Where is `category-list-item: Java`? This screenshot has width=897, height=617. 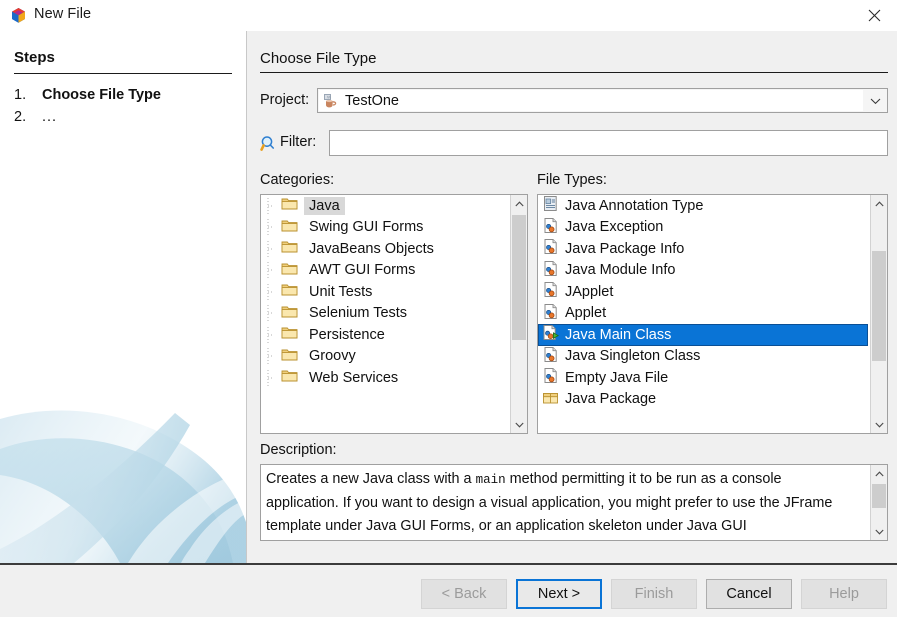 category-list-item: Java is located at coordinates (385, 206).